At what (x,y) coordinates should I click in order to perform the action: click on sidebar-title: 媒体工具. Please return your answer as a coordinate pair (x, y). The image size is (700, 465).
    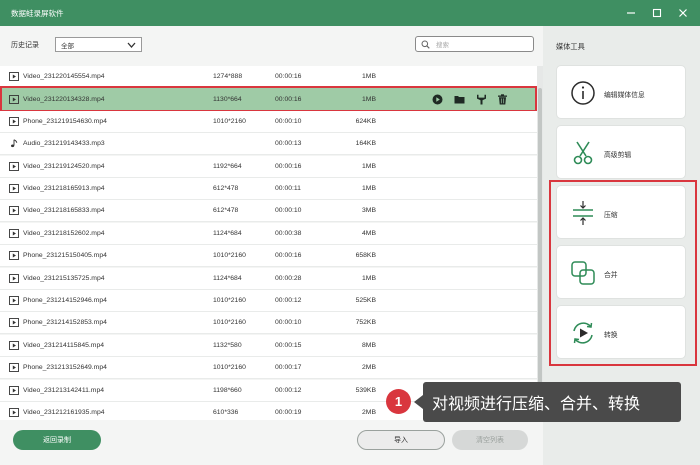
    Looking at the image, I should click on (570, 46).